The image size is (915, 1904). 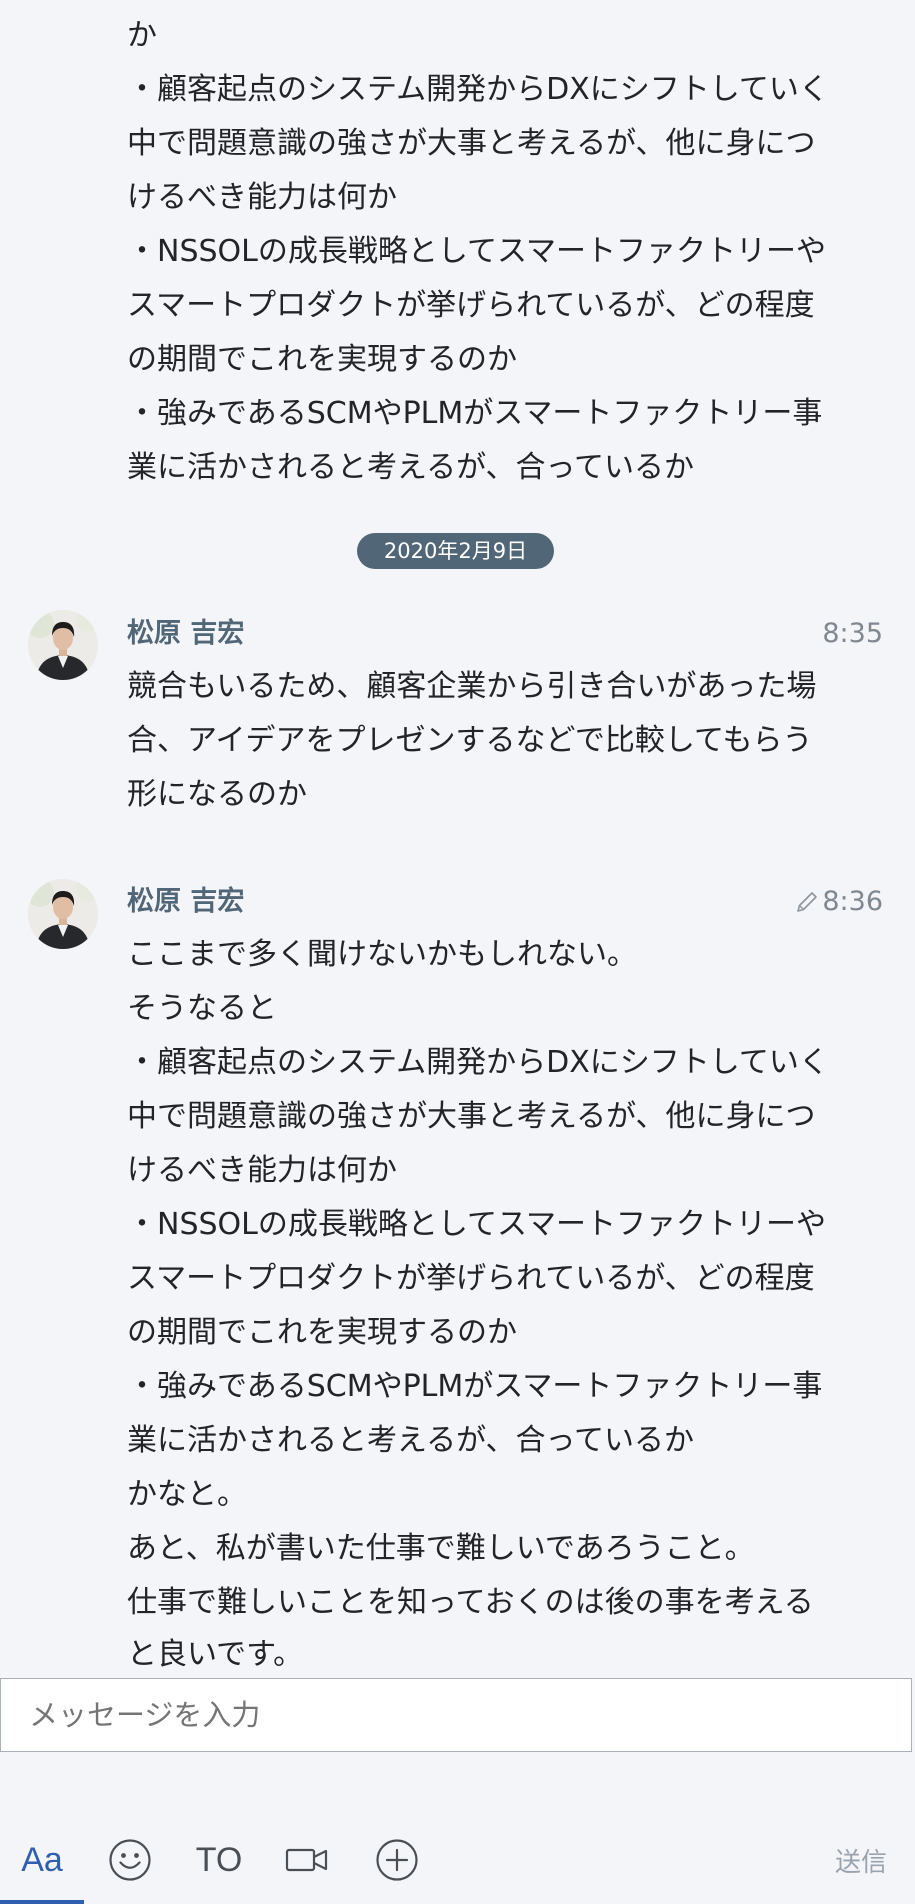 What do you see at coordinates (215, 1654) in the screenshot?
I see `message-line: と良いです。` at bounding box center [215, 1654].